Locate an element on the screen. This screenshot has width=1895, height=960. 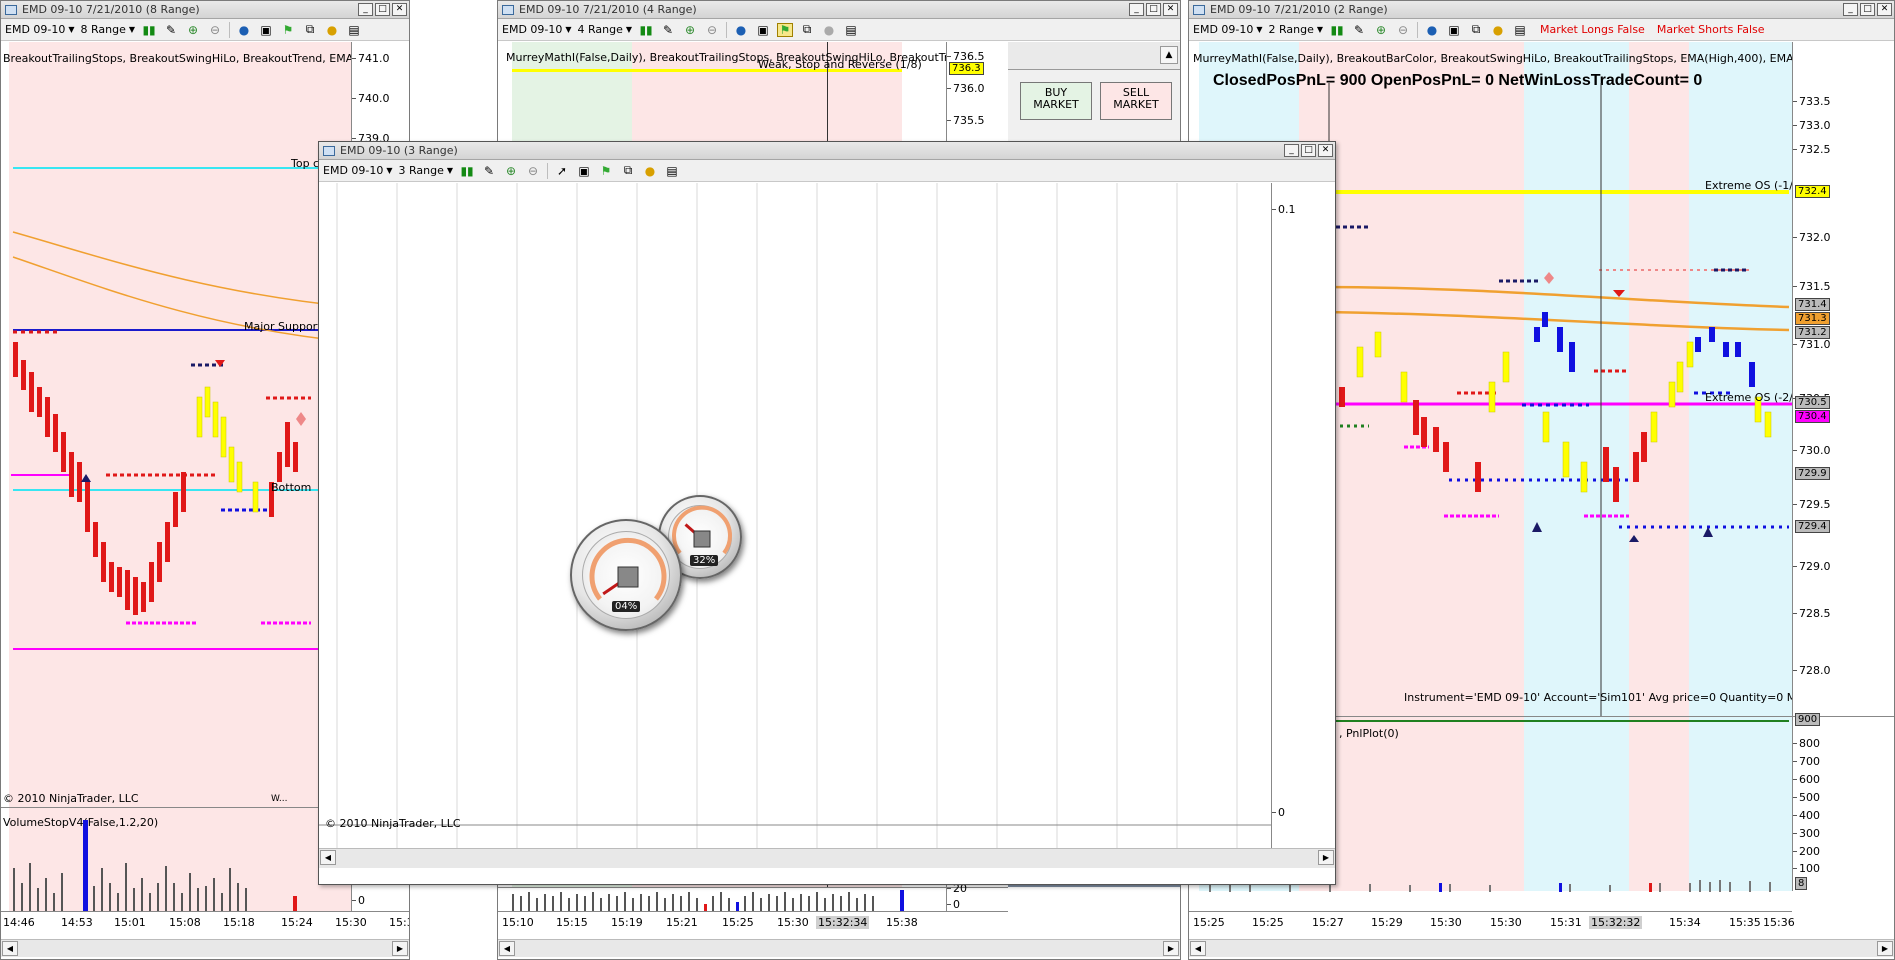
price-tick: 729.0 is located at coordinates (1812, 566).